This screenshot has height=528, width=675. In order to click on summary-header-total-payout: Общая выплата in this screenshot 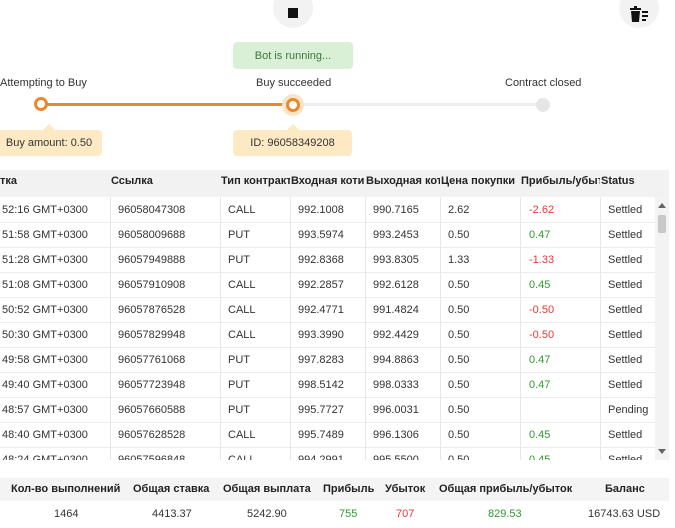, I will do `click(267, 489)`.